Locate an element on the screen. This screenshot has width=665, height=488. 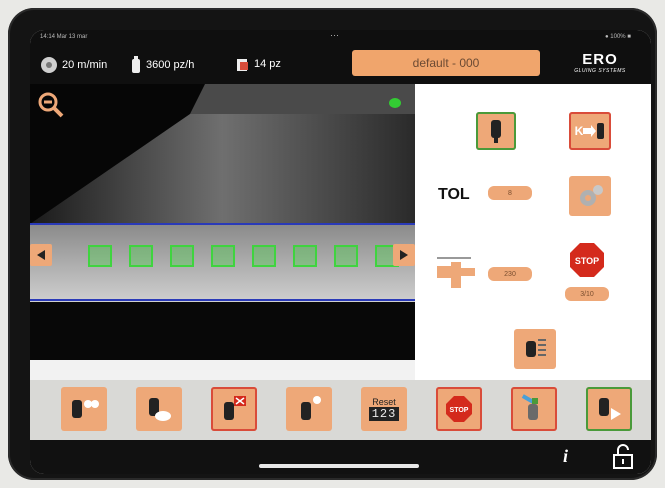
reset-label: Reset is located at coordinates (384, 402).